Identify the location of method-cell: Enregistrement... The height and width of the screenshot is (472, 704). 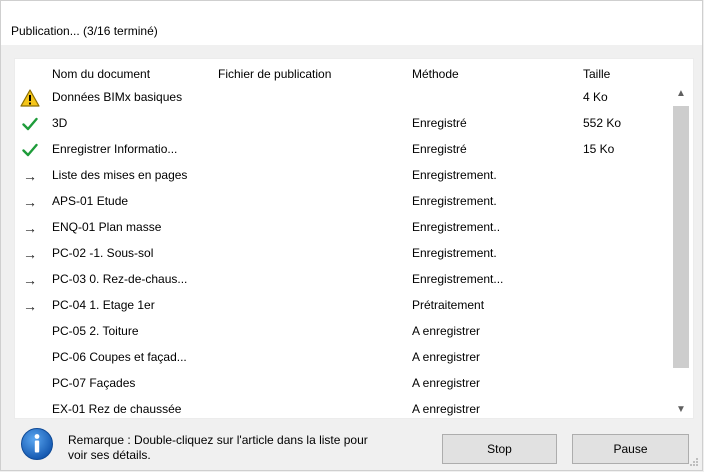
(456, 227).